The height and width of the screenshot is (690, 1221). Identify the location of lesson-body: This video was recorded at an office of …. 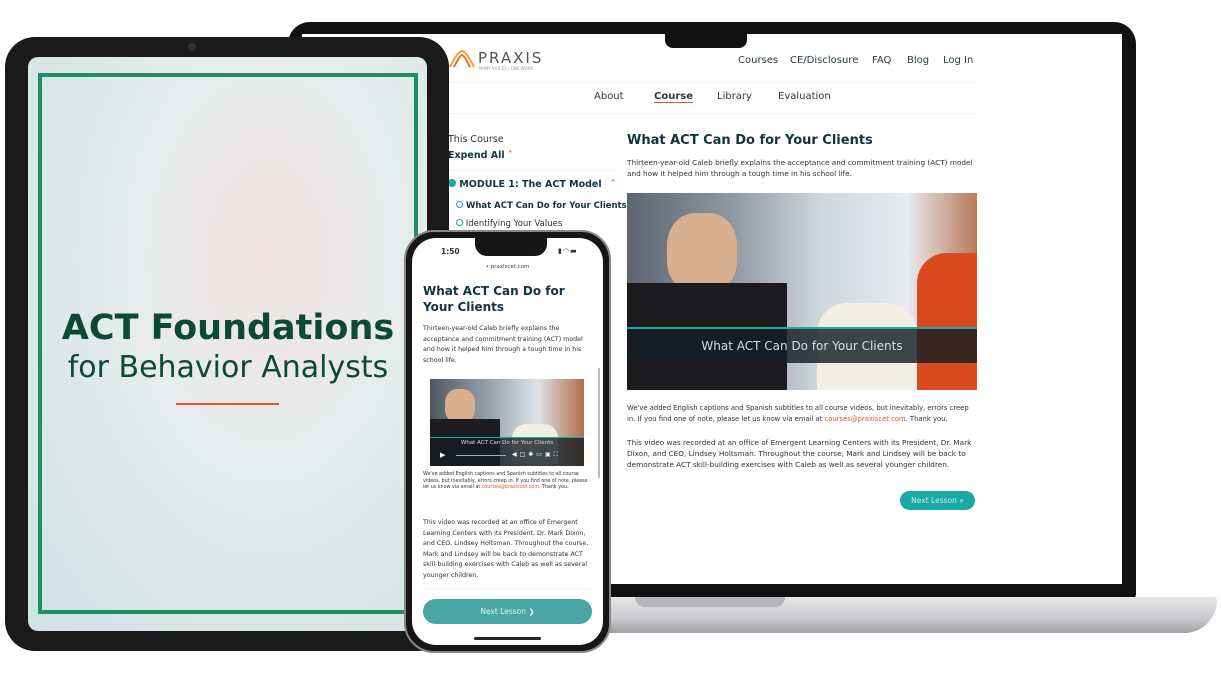
(799, 453).